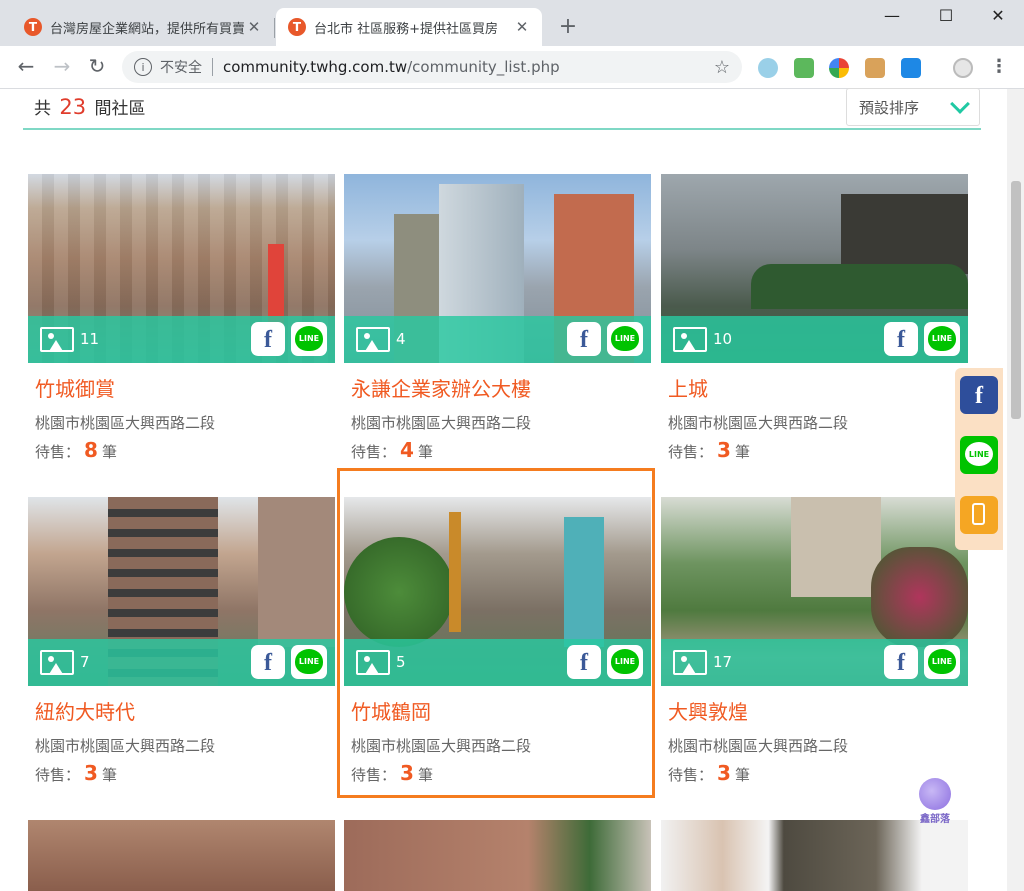 This screenshot has height=891, width=1024. Describe the element at coordinates (62, 66) in the screenshot. I see `forward-button: →` at that location.